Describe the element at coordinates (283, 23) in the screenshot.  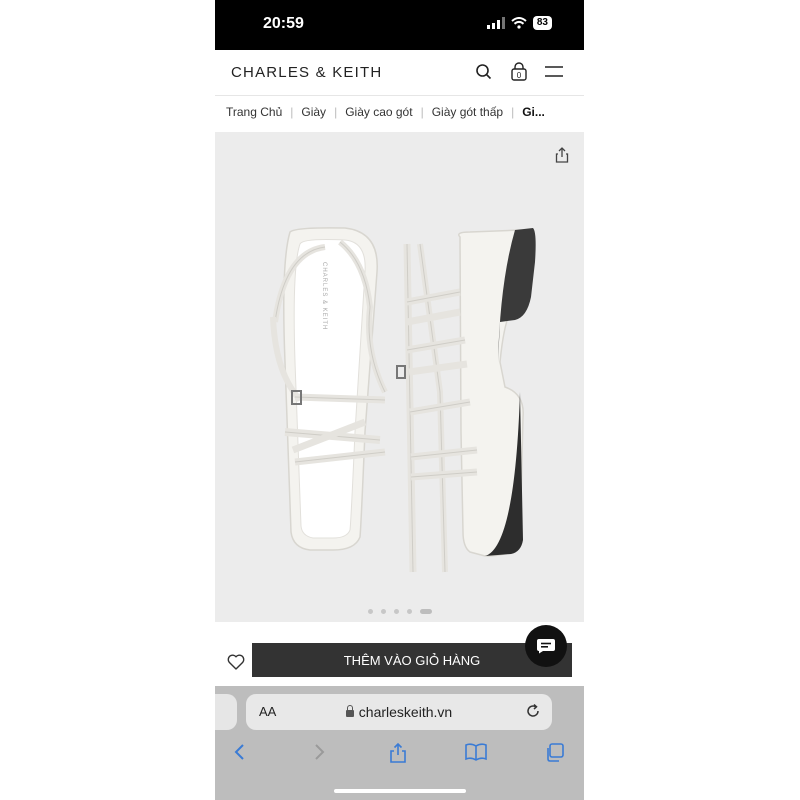
I see `status-time: 20:59` at that location.